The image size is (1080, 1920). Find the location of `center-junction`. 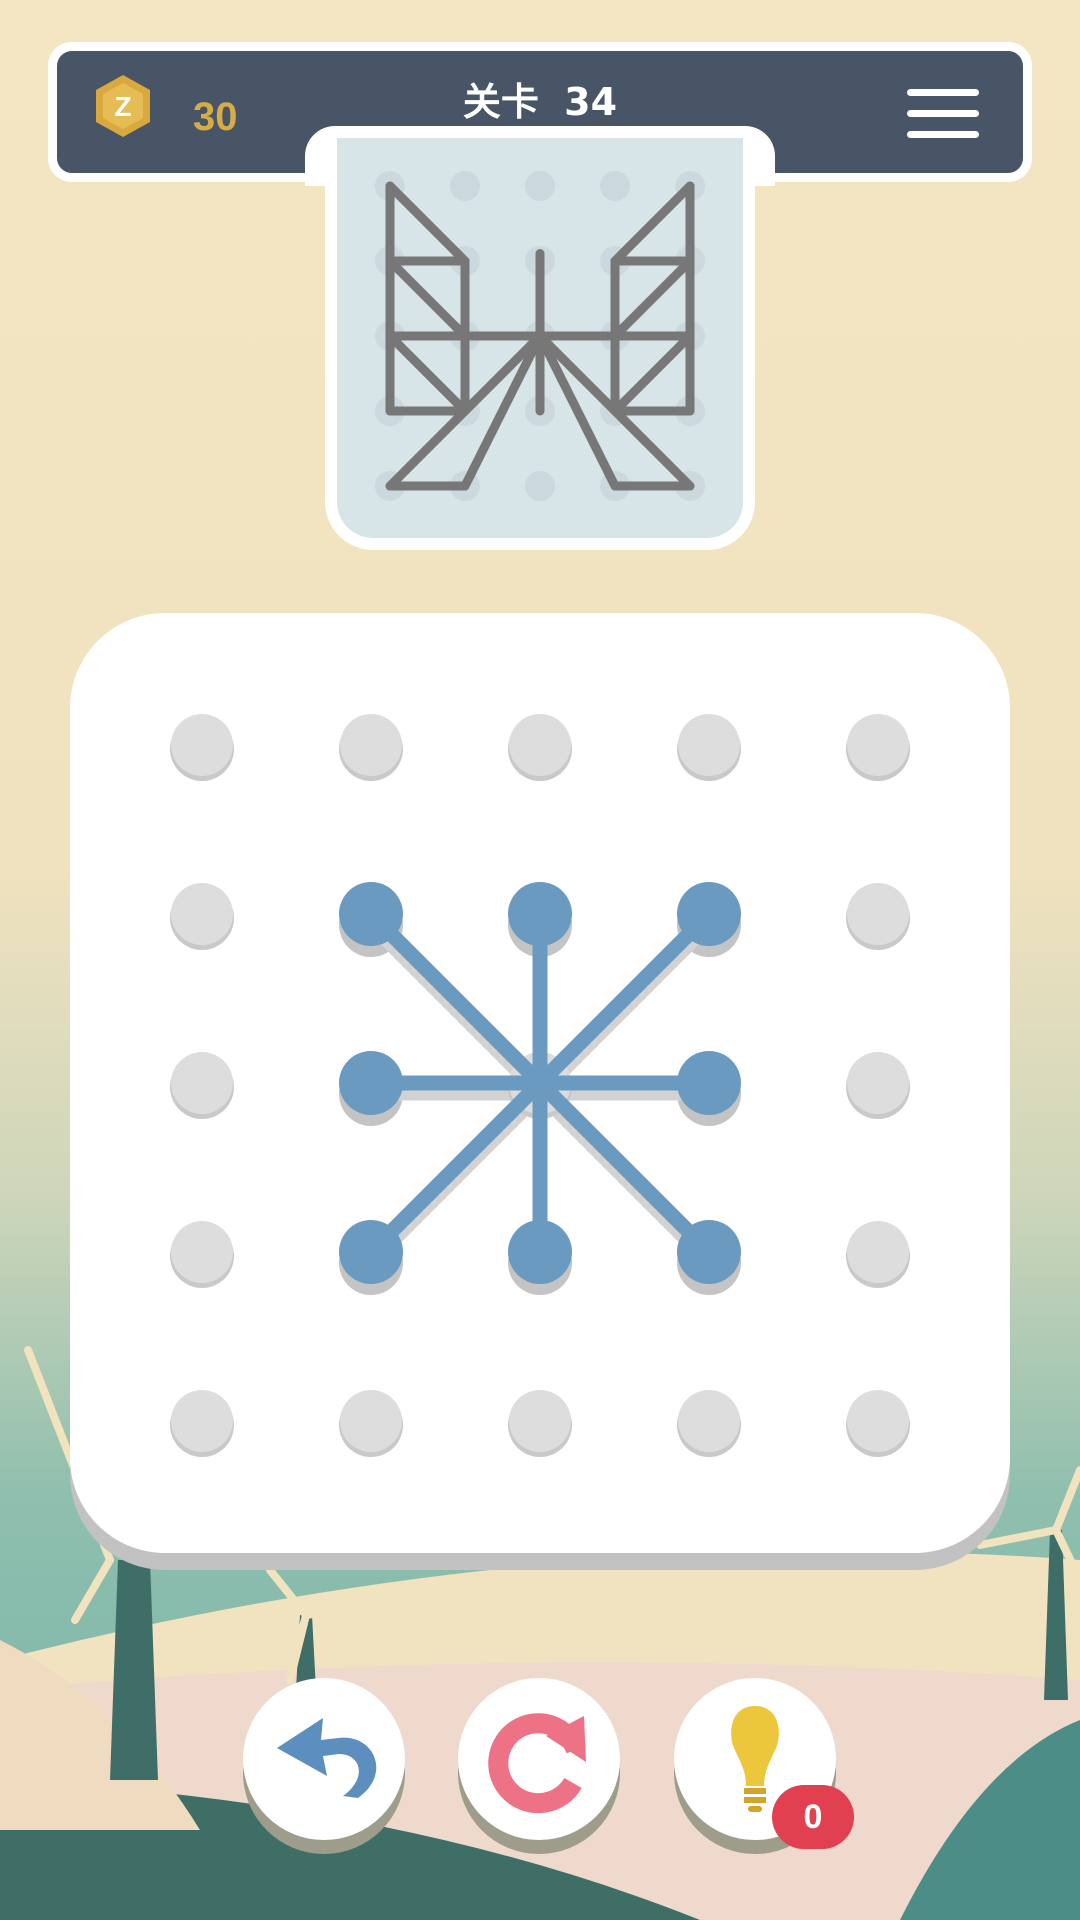

center-junction is located at coordinates (540, 1083).